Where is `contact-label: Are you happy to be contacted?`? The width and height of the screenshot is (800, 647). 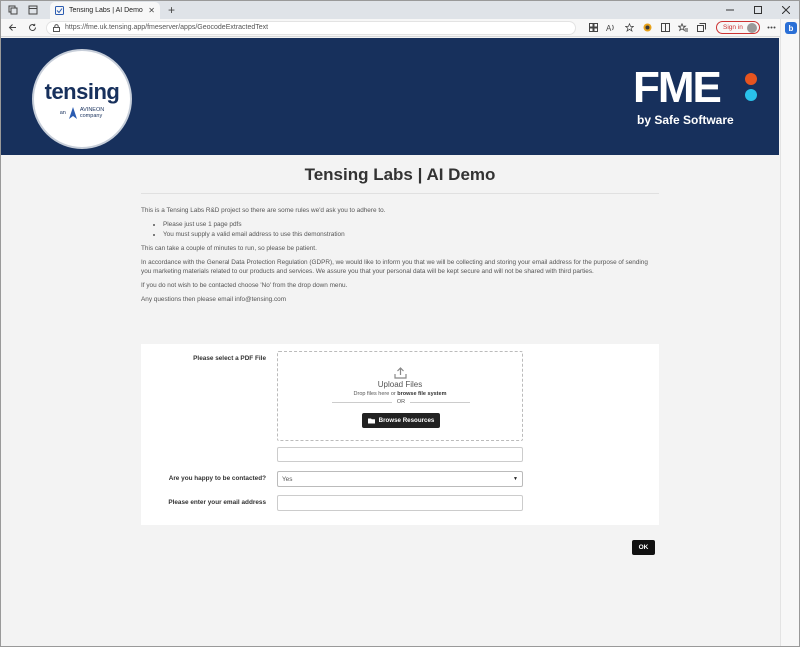 contact-label: Are you happy to be contacted? is located at coordinates (217, 478).